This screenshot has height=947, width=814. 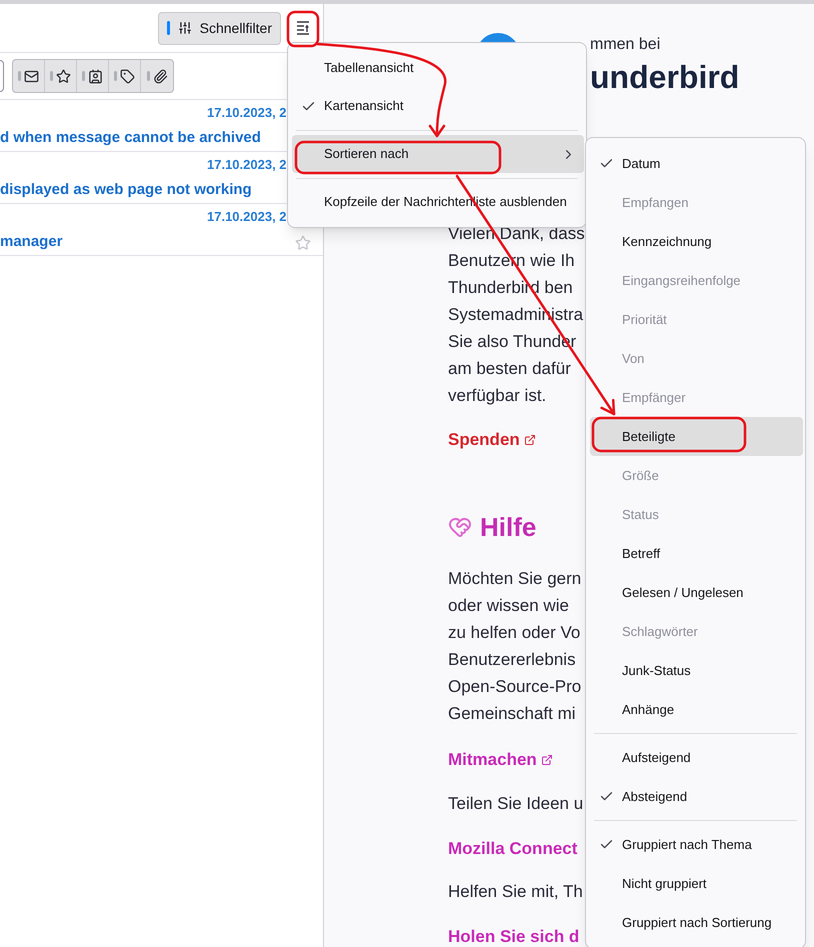 What do you see at coordinates (514, 633) in the screenshot?
I see `paragraph-line: zu helfen oder Vo` at bounding box center [514, 633].